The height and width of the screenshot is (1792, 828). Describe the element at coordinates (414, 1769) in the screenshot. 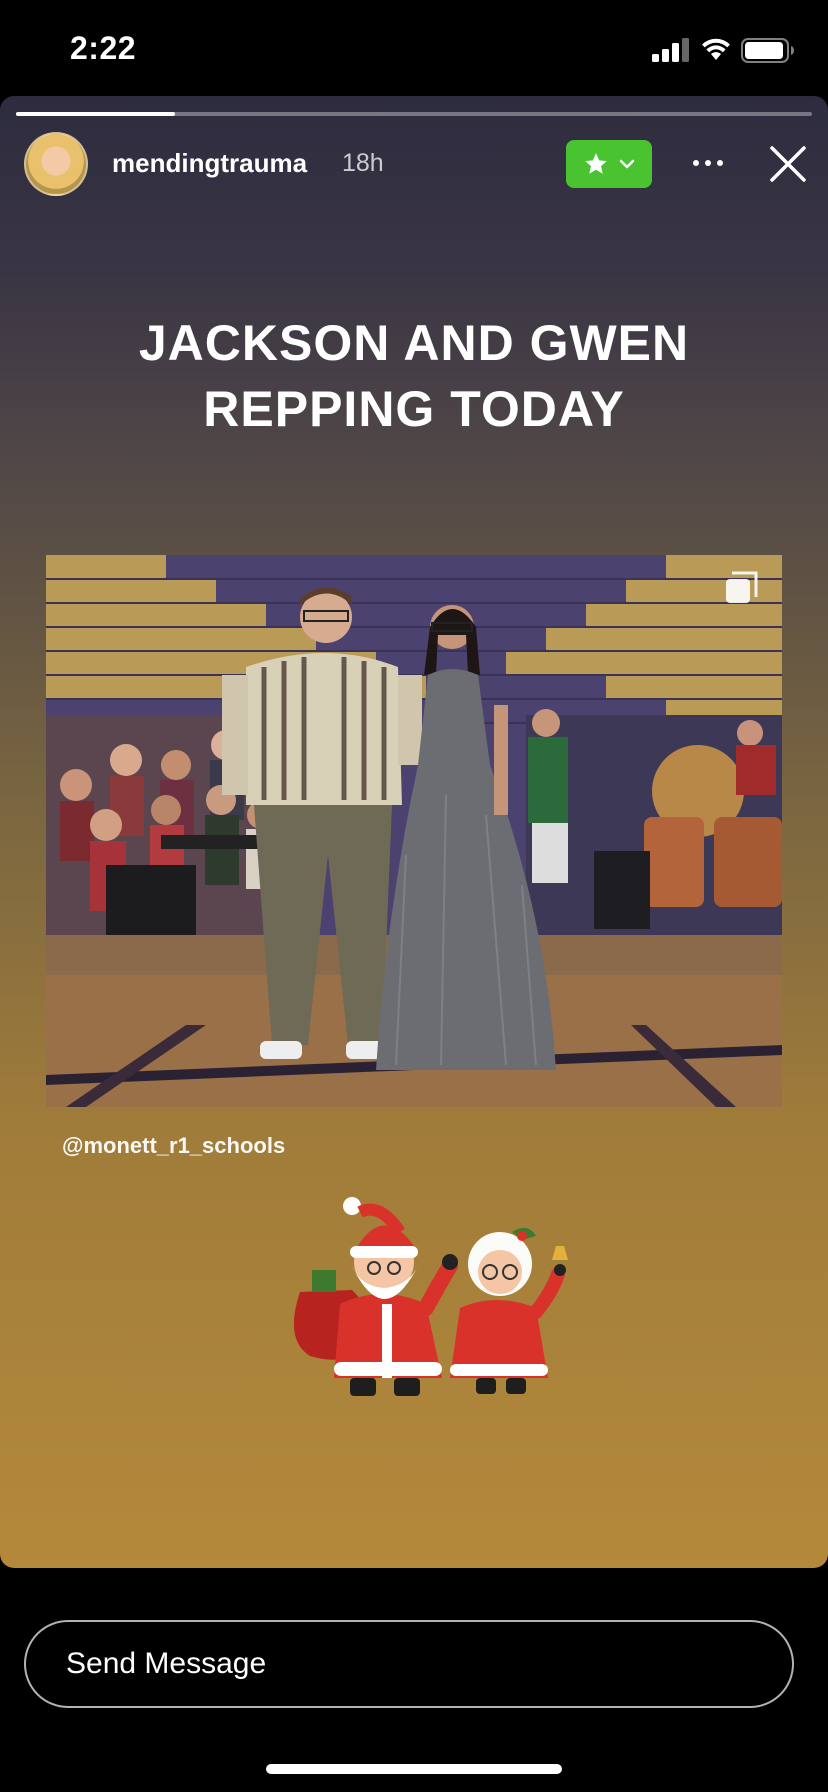

I see `home-indicator` at that location.